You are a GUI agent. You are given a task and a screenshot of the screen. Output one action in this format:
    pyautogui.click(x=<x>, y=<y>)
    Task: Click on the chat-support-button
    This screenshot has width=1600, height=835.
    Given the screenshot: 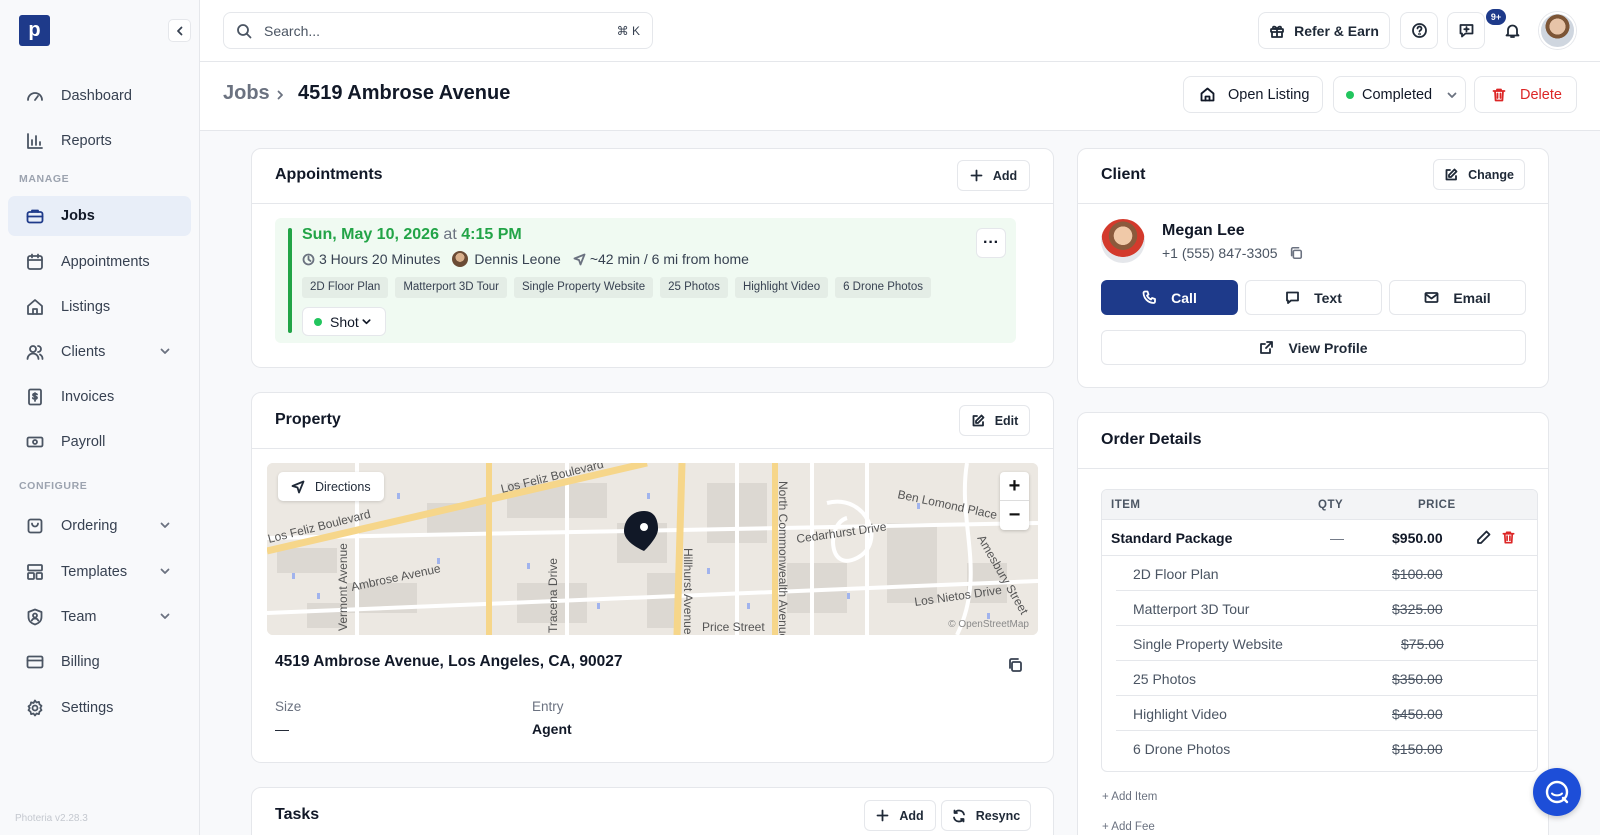 What is the action you would take?
    pyautogui.click(x=1557, y=792)
    